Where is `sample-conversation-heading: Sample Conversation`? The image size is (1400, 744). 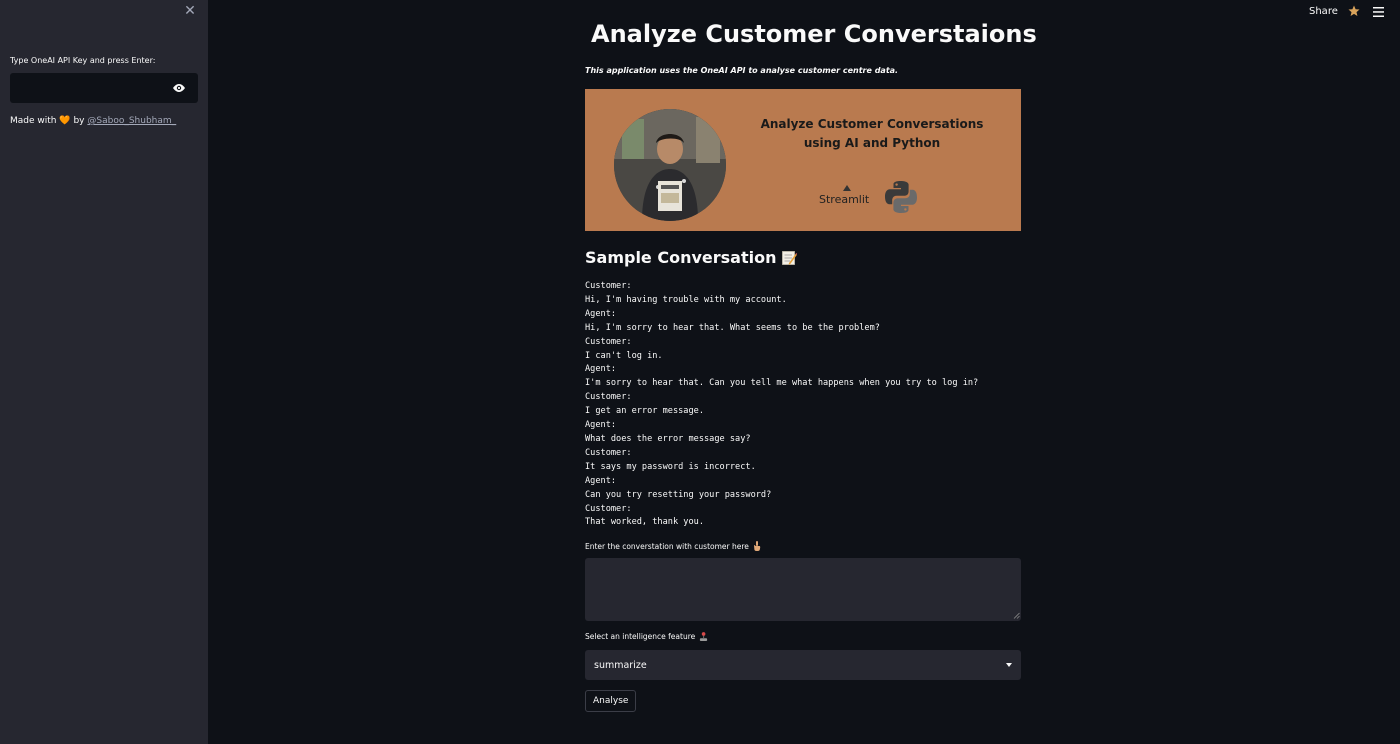
sample-conversation-heading: Sample Conversation is located at coordinates (691, 257).